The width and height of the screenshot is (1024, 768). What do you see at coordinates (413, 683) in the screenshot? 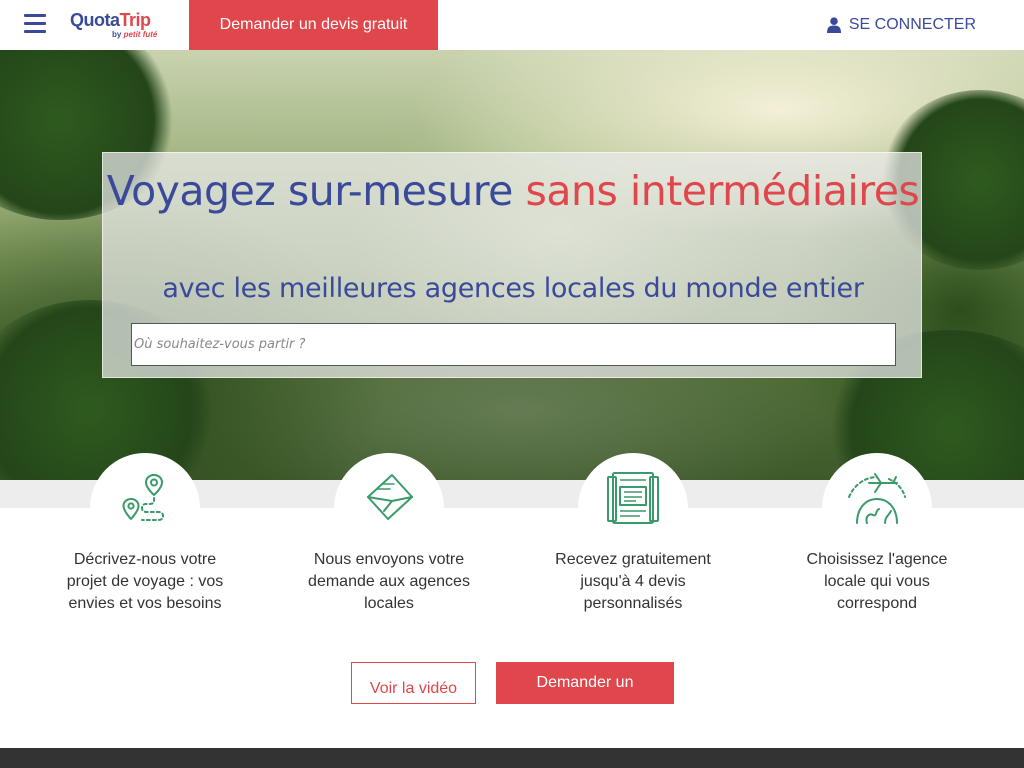
I see `watch-video-button: Voir la vidéo` at bounding box center [413, 683].